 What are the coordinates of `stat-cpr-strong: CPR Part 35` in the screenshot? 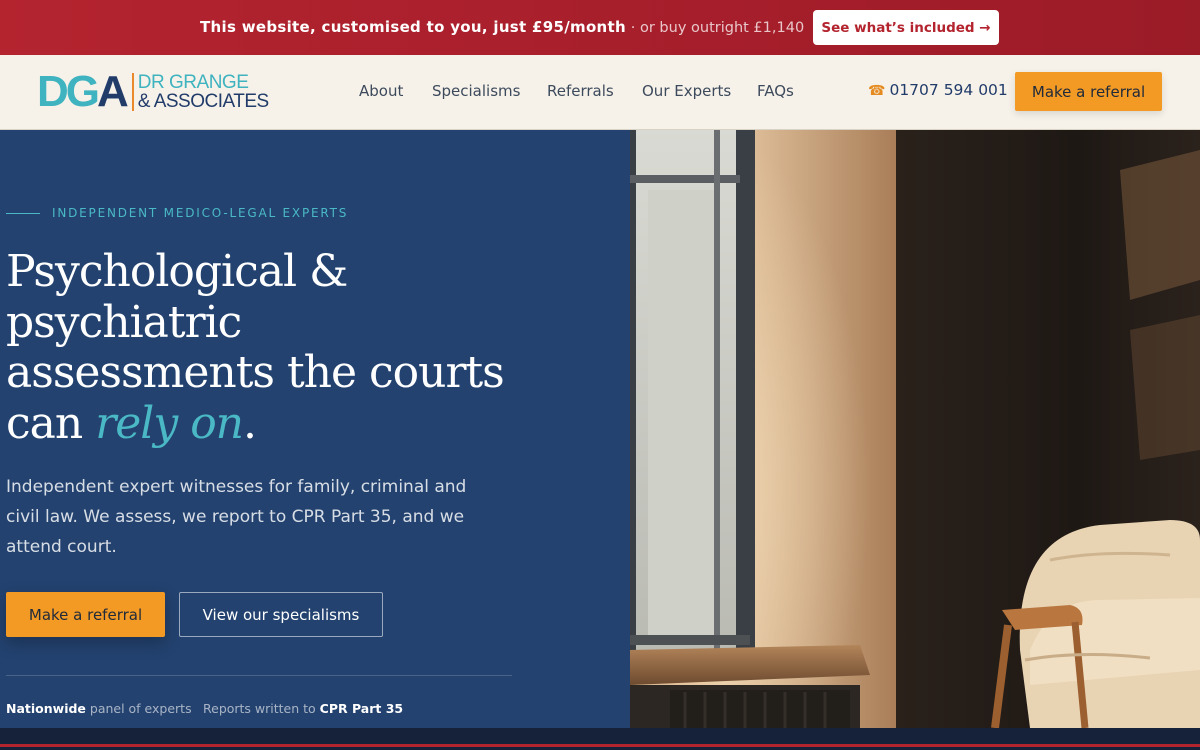 It's located at (361, 708).